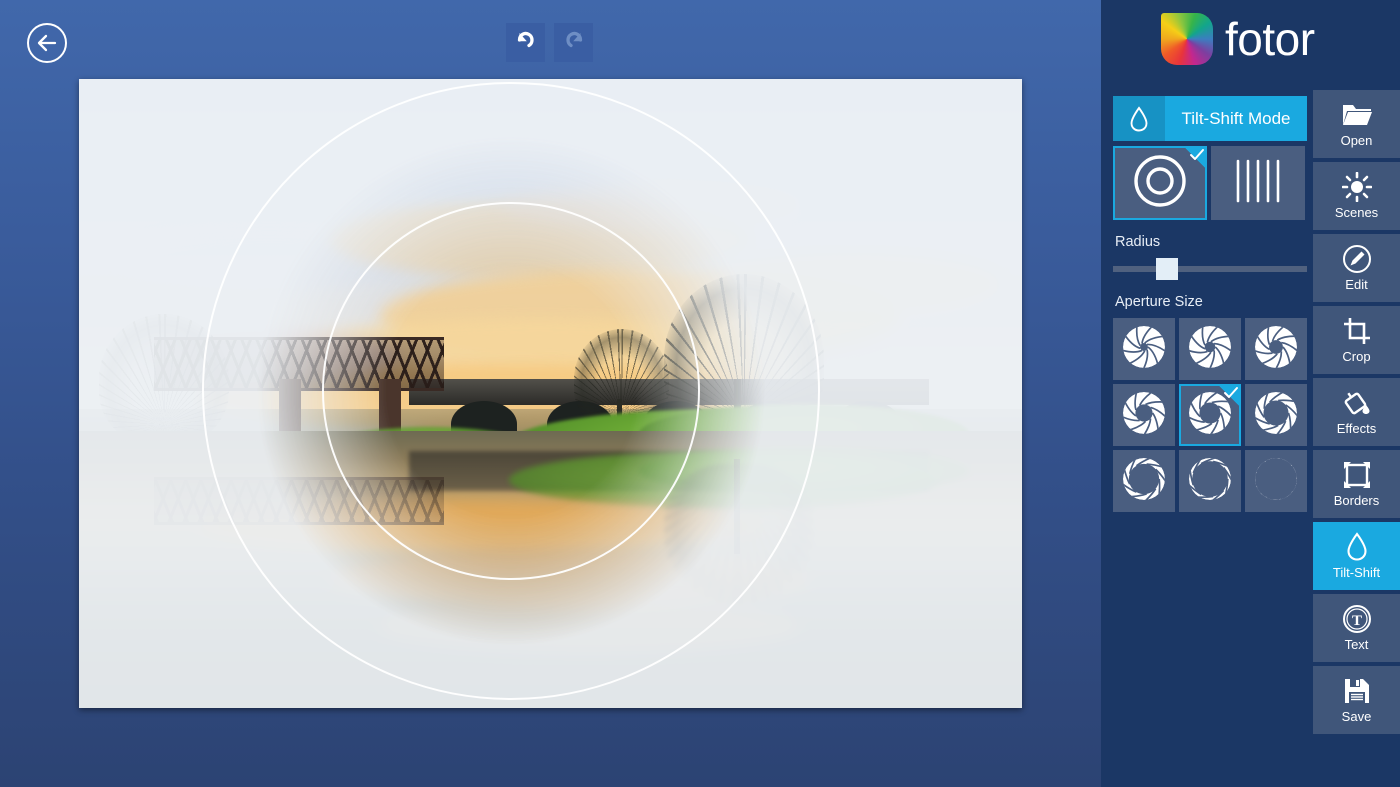  I want to click on back-button, so click(47, 43).